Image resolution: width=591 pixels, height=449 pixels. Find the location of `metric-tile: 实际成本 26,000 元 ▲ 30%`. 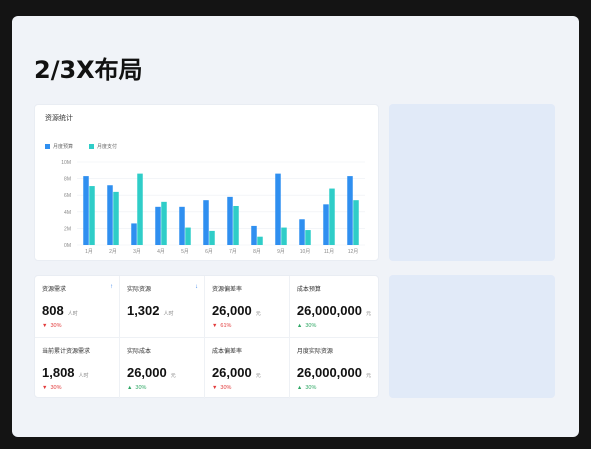

metric-tile: 实际成本 26,000 元 ▲ 30% is located at coordinates (162, 368).